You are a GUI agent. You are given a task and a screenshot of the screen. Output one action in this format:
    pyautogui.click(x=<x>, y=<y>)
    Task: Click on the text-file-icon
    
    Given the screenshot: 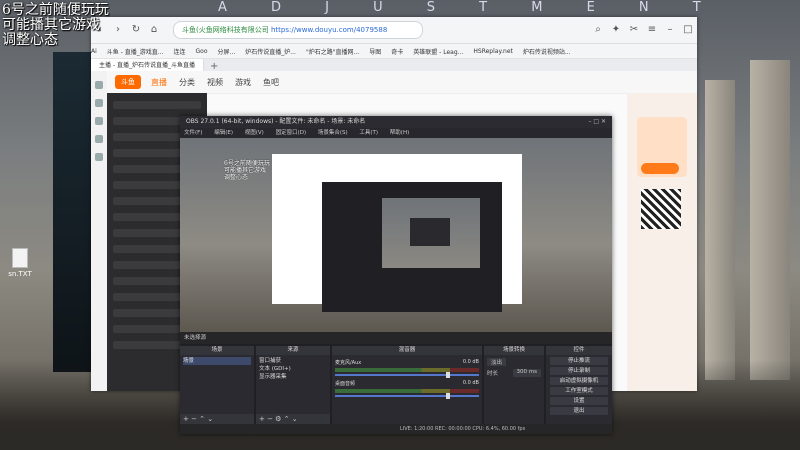 What is the action you would take?
    pyautogui.click(x=20, y=258)
    